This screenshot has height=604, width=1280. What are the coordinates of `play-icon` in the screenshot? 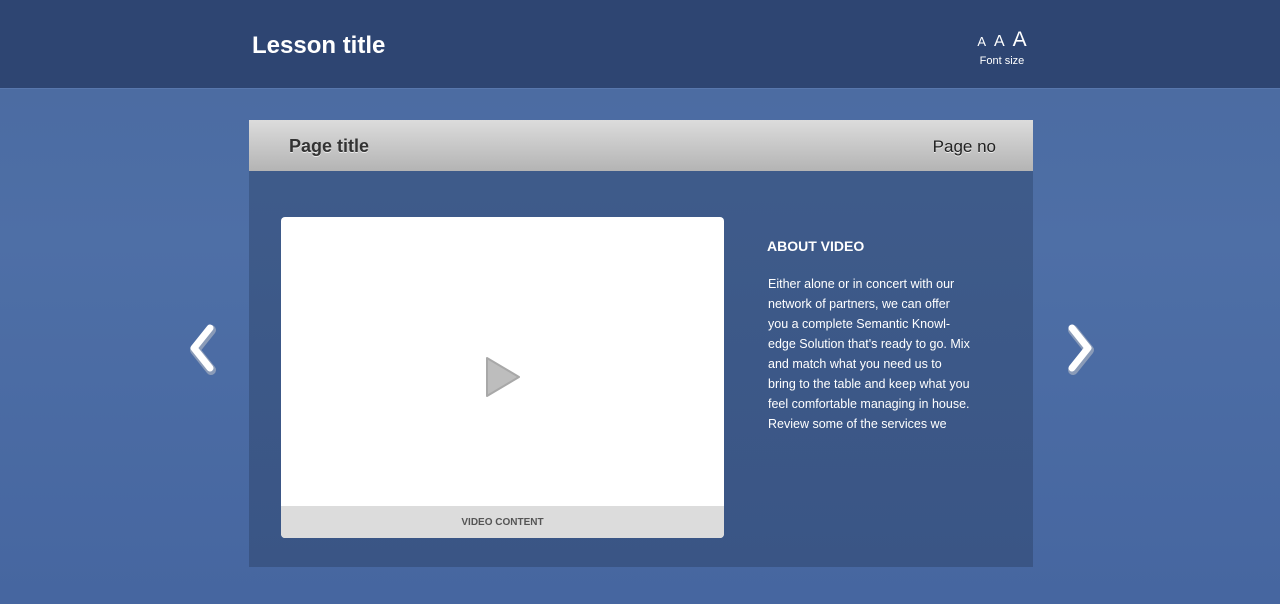 It's located at (503, 377).